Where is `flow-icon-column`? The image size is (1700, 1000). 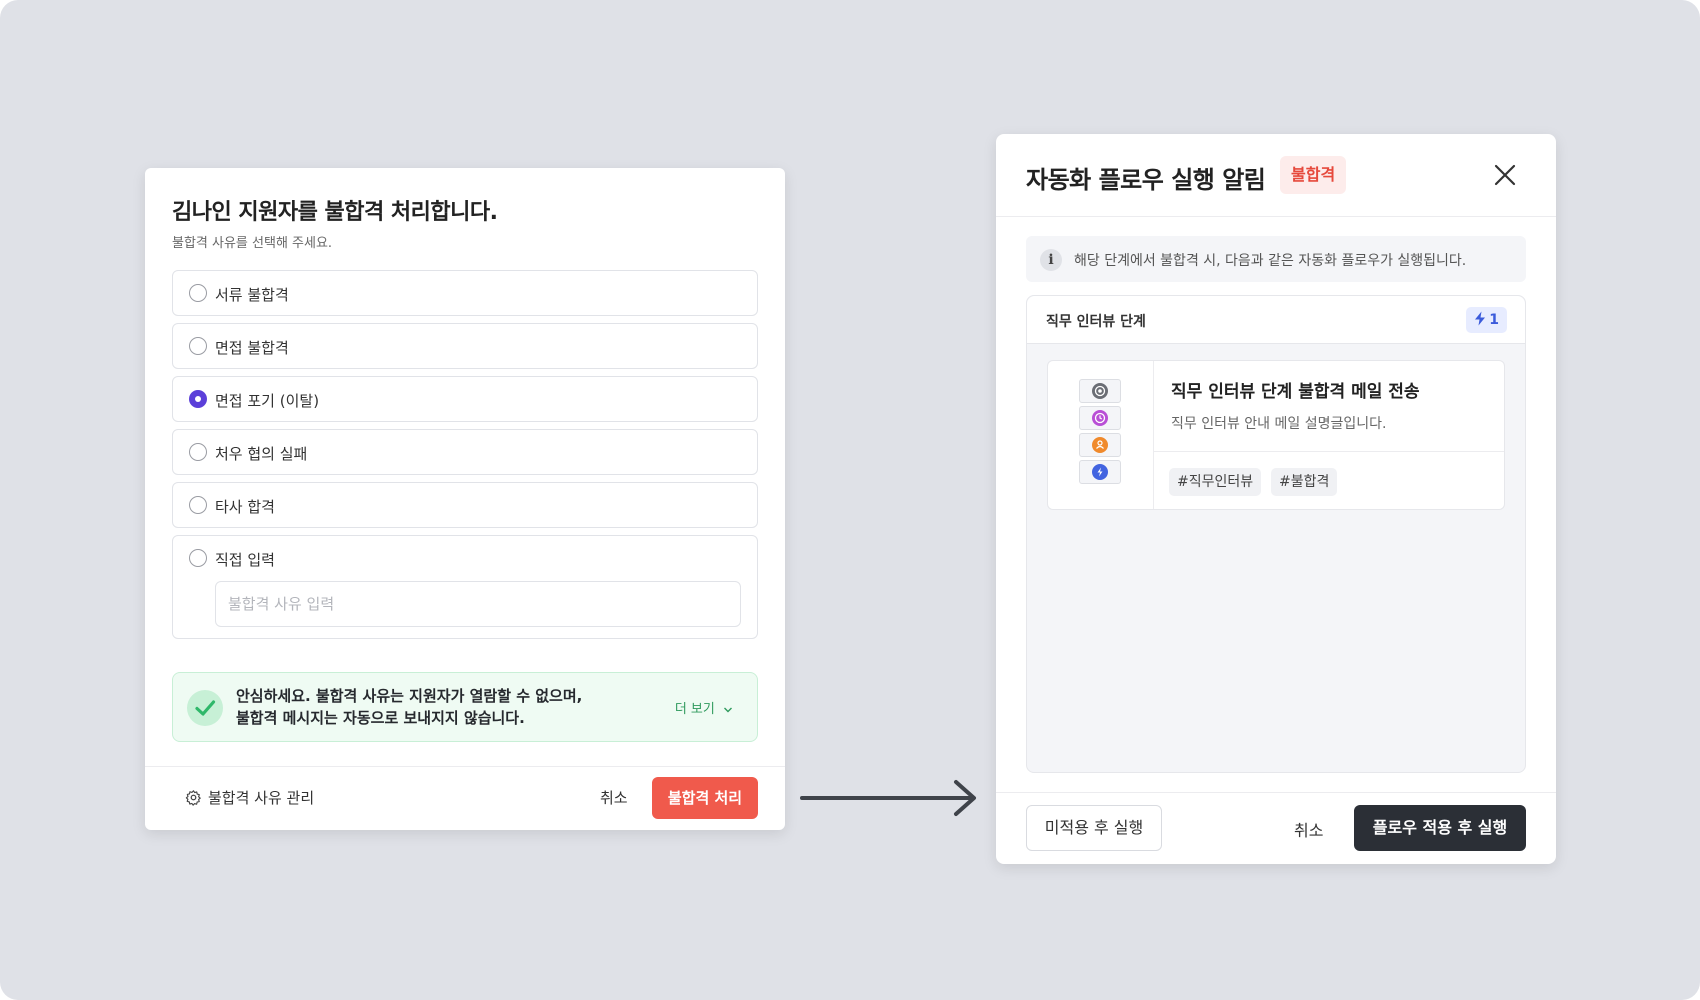 flow-icon-column is located at coordinates (1101, 435).